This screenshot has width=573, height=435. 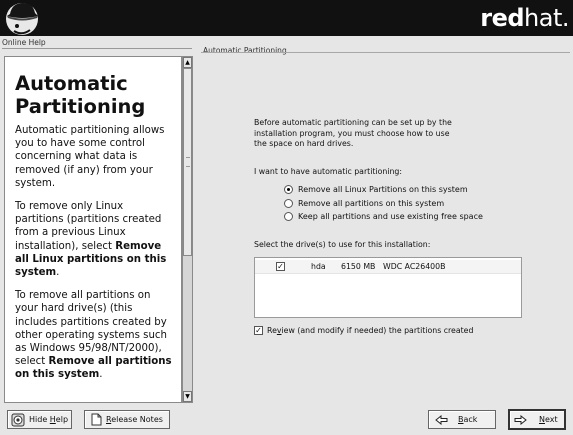 I want to click on redhat-wordmark: redhat., so click(x=524, y=18).